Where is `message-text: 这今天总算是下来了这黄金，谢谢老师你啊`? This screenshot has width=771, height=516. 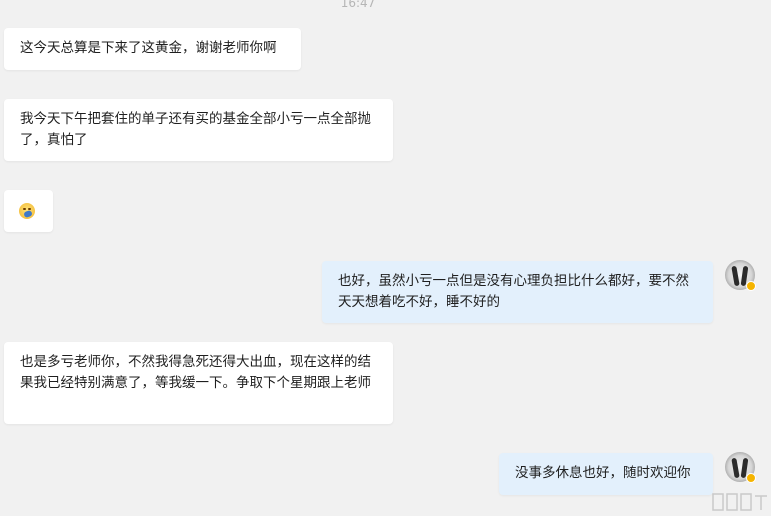 message-text: 这今天总算是下来了这黄金，谢谢老师你啊 is located at coordinates (148, 48).